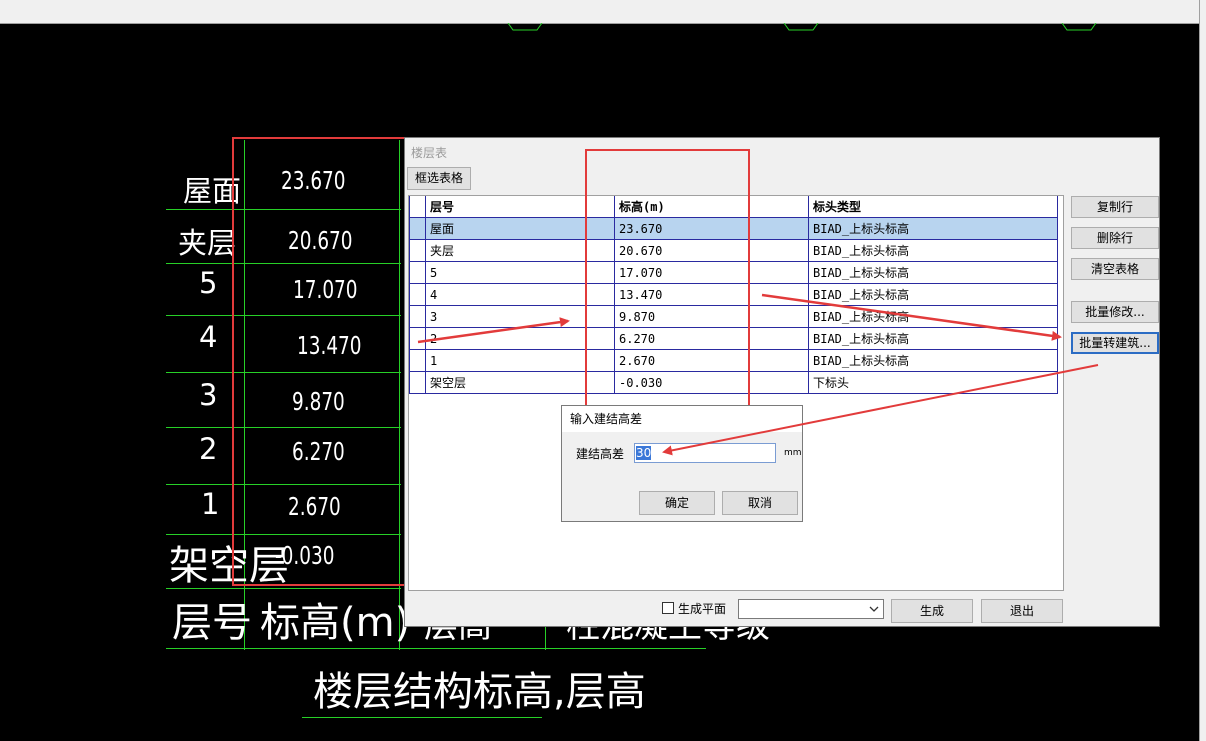 The width and height of the screenshot is (1206, 741). Describe the element at coordinates (802, 27) in the screenshot. I see `cad-markers` at that location.